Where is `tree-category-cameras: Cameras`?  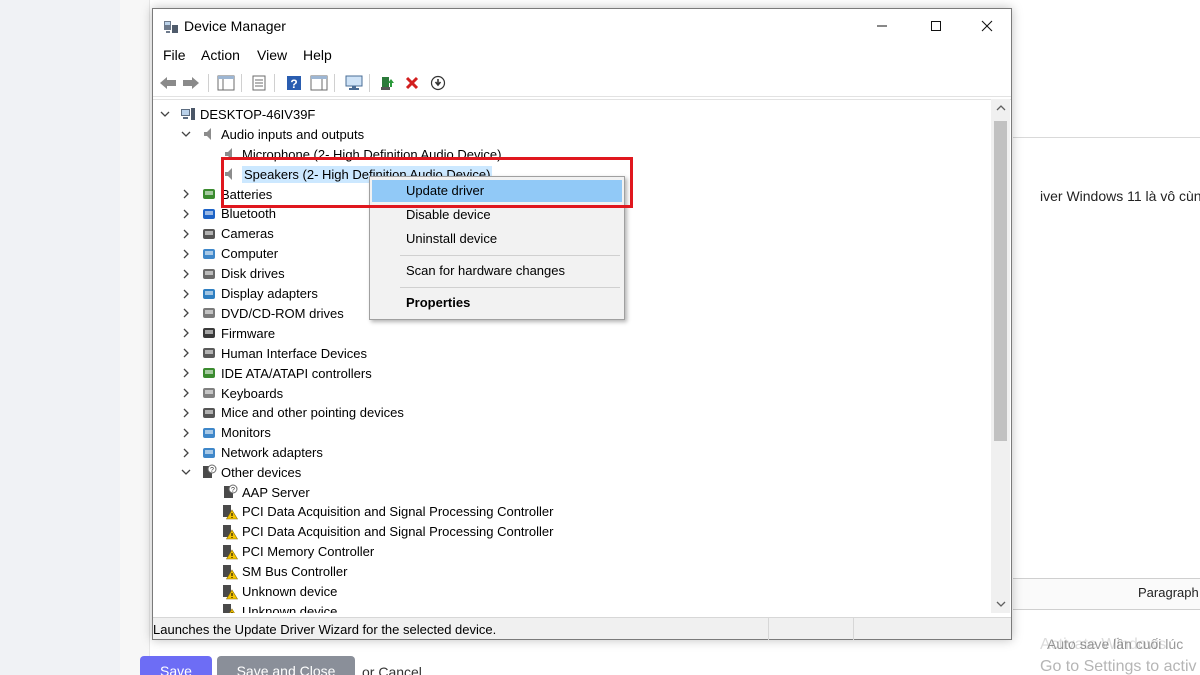 tree-category-cameras: Cameras is located at coordinates (213, 234).